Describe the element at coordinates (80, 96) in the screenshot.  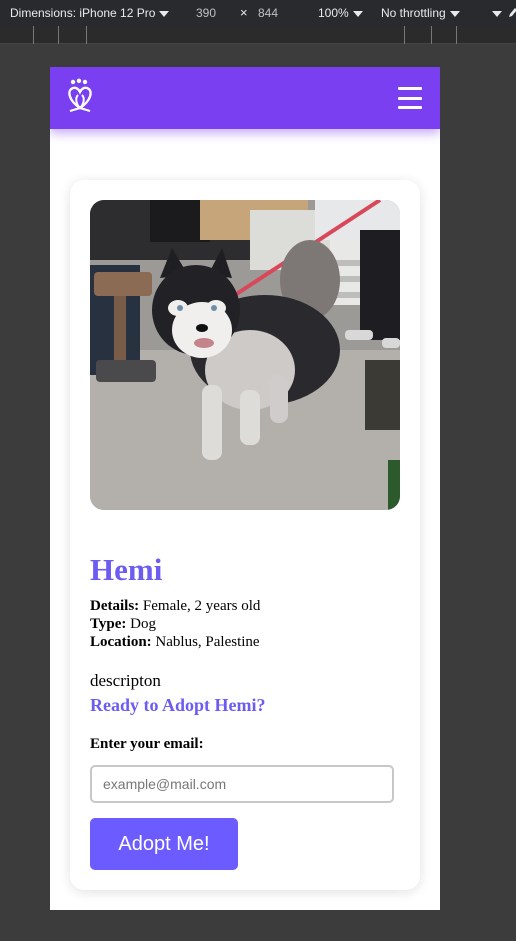
I see `paw-heart-logo-icon` at that location.